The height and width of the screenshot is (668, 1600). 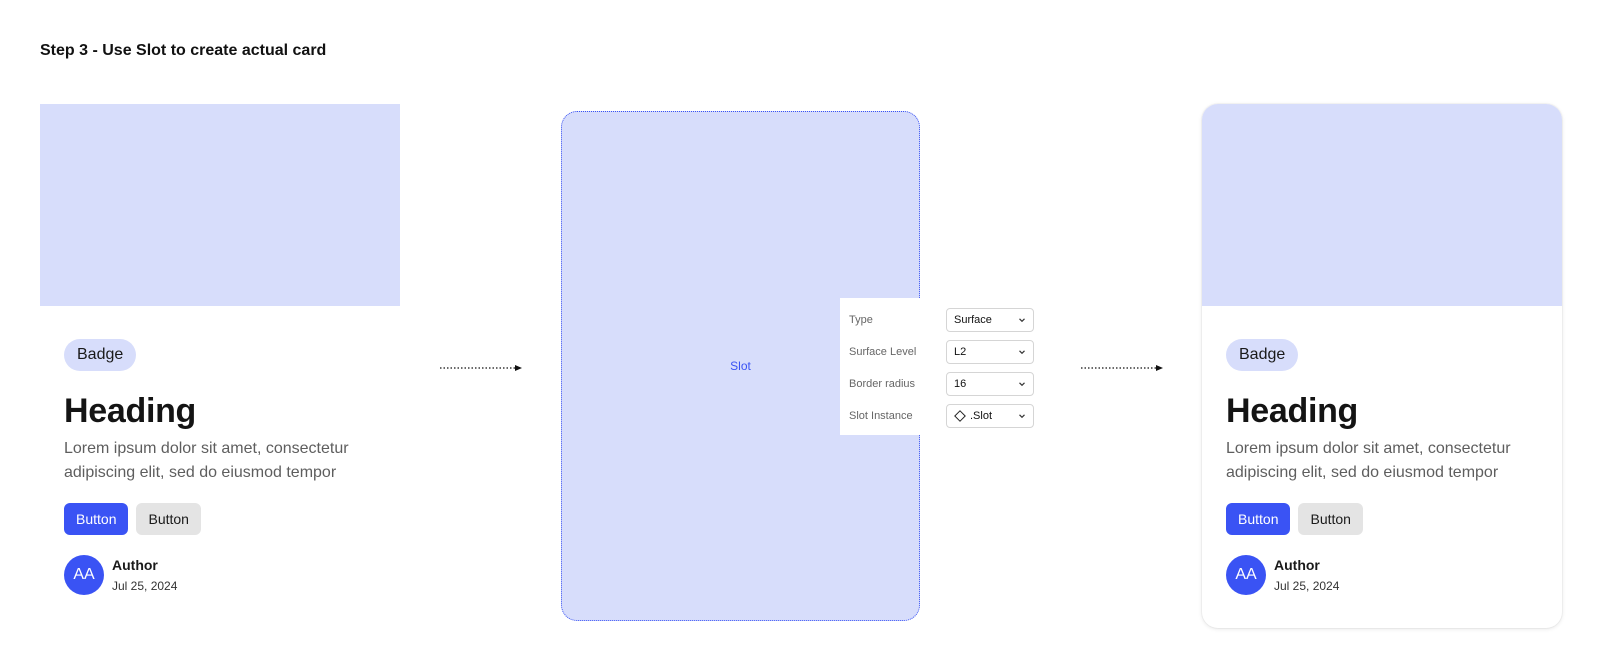 I want to click on property-border-radius: Border radius 16, so click(x=938, y=384).